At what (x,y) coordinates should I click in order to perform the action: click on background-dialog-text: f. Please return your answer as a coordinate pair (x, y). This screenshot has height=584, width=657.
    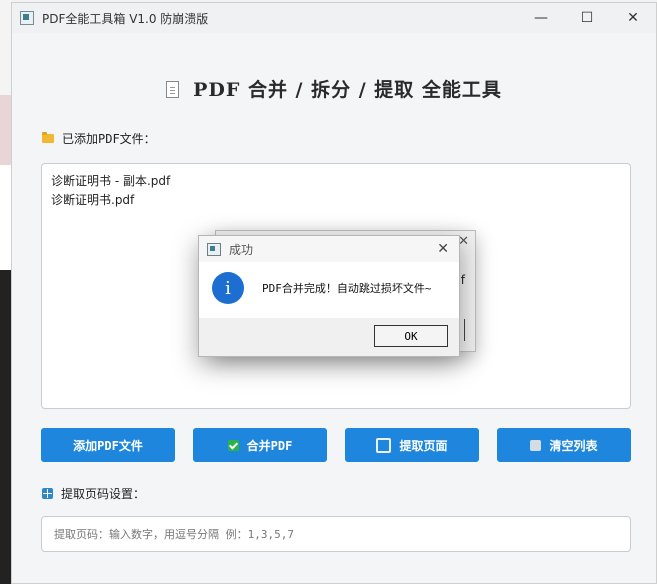
    Looking at the image, I should click on (462, 280).